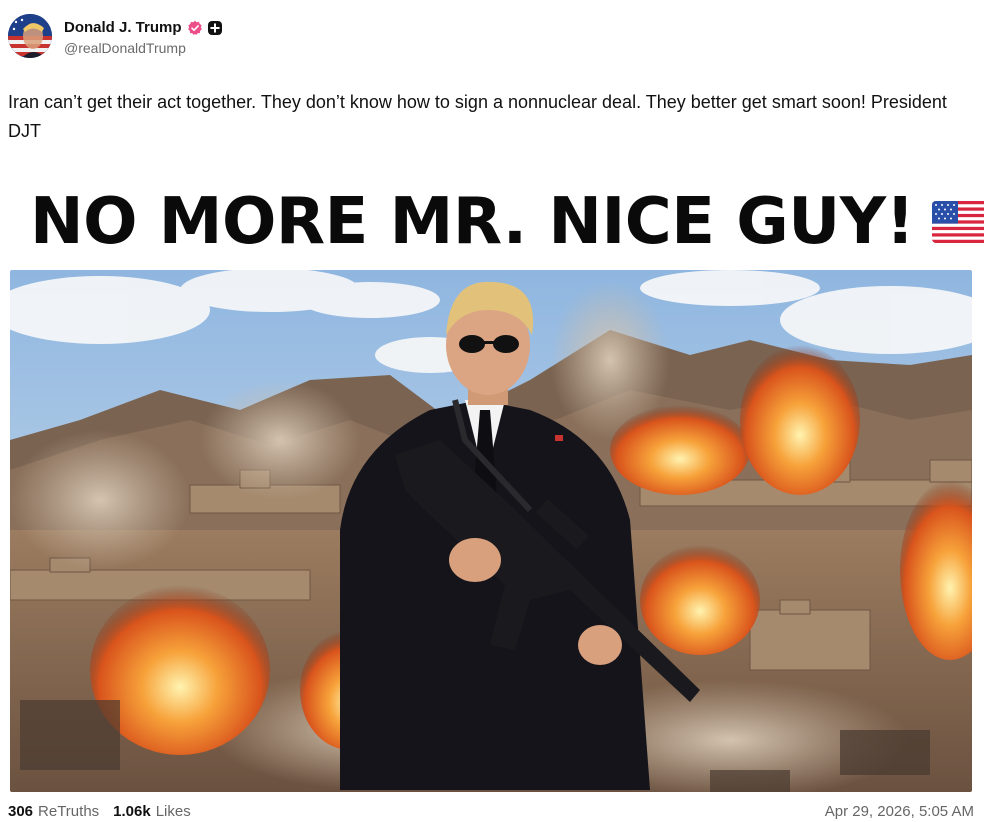  Describe the element at coordinates (899, 811) in the screenshot. I see `post-timestamp: Apr 29, 2026, 5:05 AM` at that location.